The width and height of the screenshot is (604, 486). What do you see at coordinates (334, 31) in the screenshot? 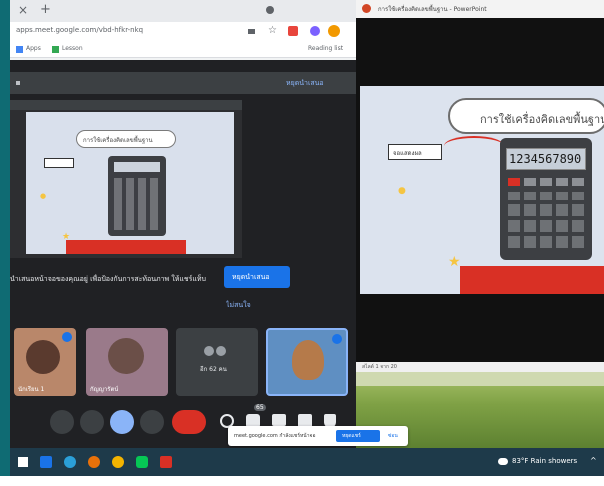
I see `avatar-icon` at bounding box center [334, 31].